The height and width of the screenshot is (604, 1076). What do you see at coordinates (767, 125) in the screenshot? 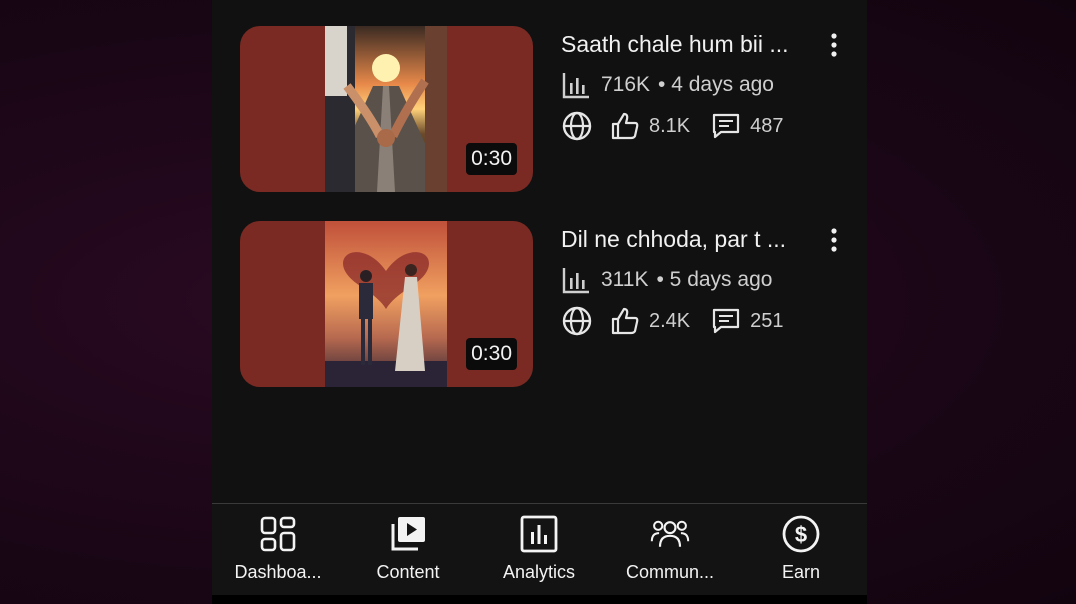
I see `comment-count: 487` at bounding box center [767, 125].